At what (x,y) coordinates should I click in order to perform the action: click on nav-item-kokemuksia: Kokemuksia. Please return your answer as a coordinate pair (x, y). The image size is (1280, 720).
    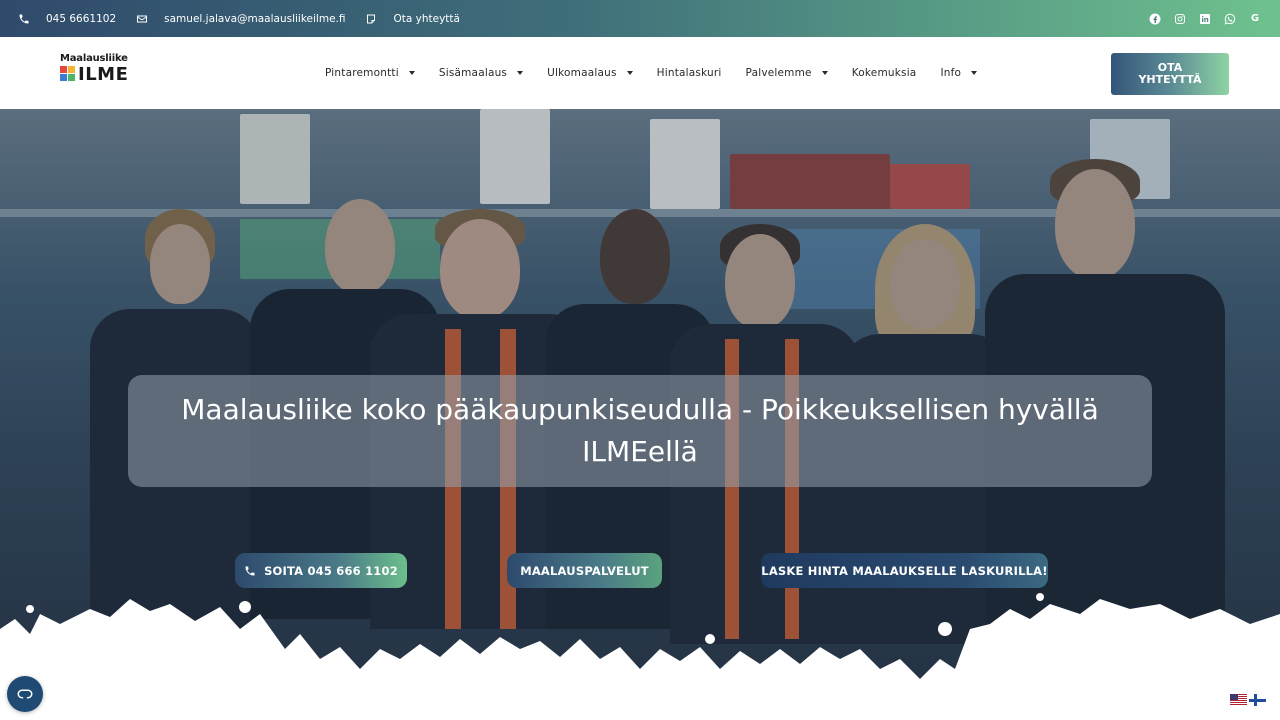
    Looking at the image, I should click on (884, 73).